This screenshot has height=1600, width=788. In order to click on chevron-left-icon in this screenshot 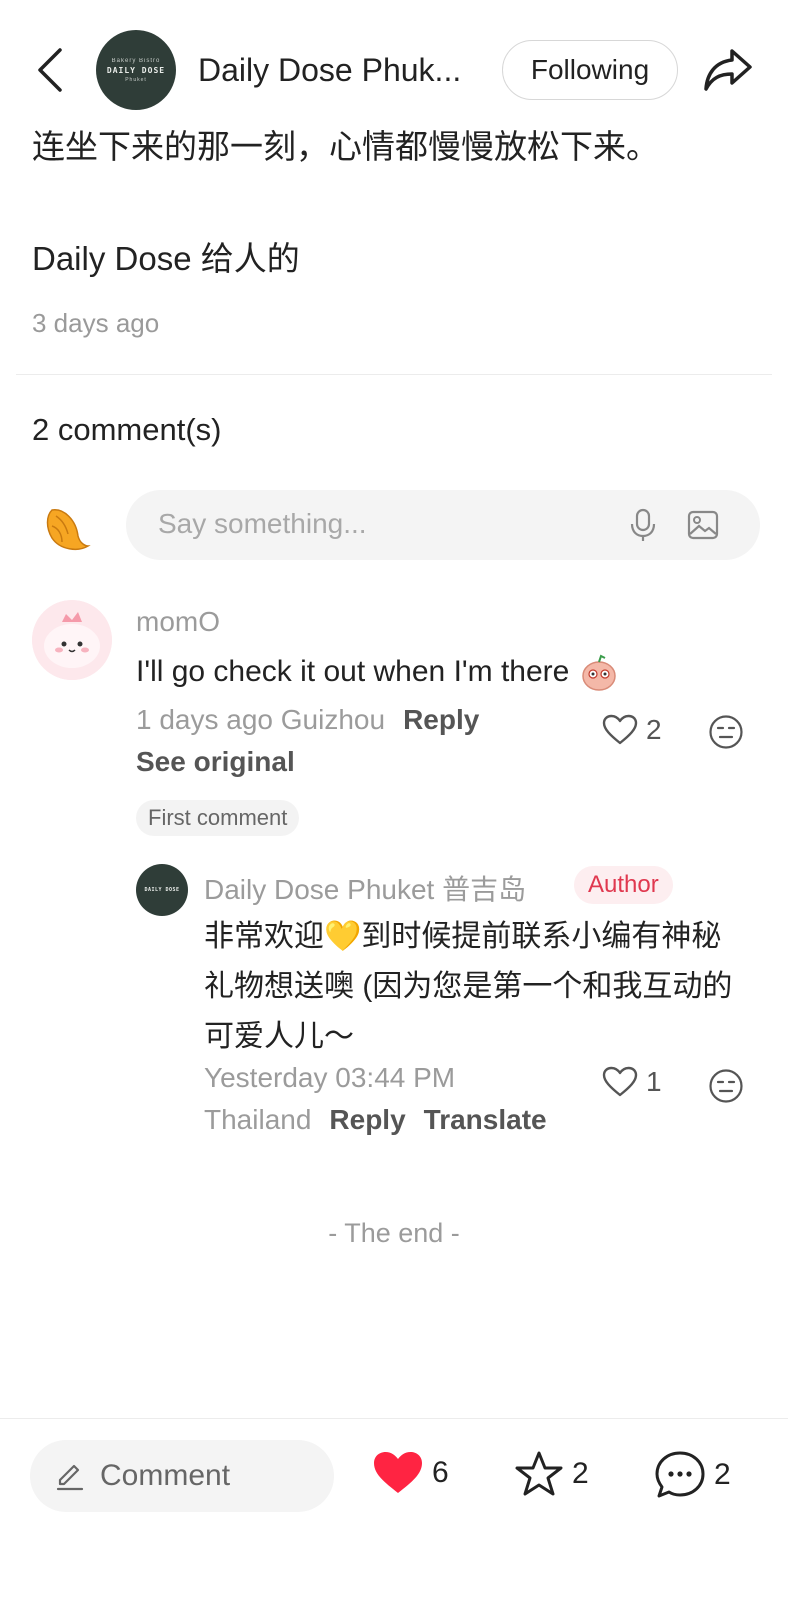, I will do `click(50, 70)`.